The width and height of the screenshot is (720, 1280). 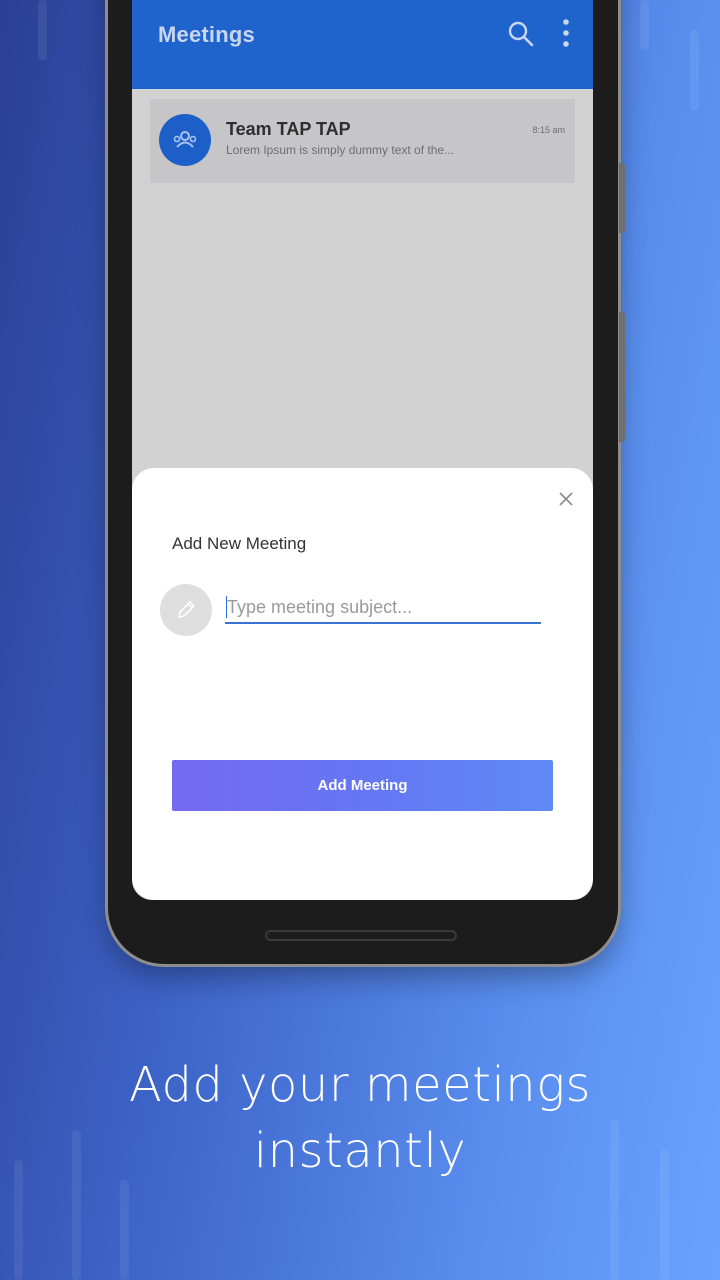 What do you see at coordinates (361, 935) in the screenshot?
I see `home-indicator` at bounding box center [361, 935].